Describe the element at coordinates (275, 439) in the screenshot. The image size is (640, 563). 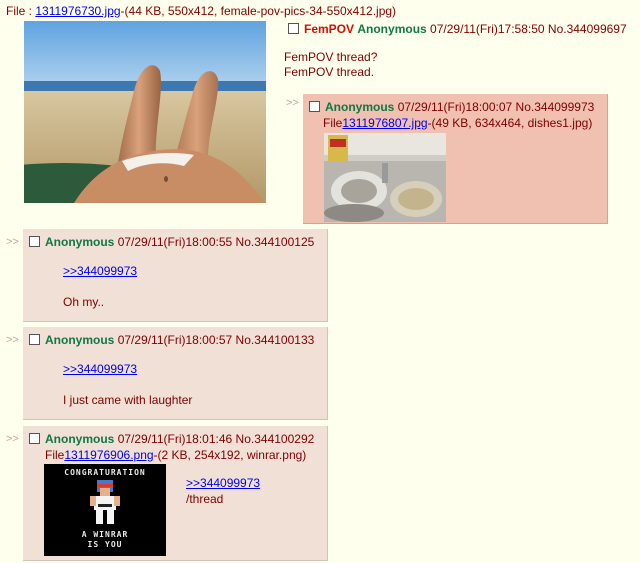
I see `reply-post-number: No.344100292` at that location.